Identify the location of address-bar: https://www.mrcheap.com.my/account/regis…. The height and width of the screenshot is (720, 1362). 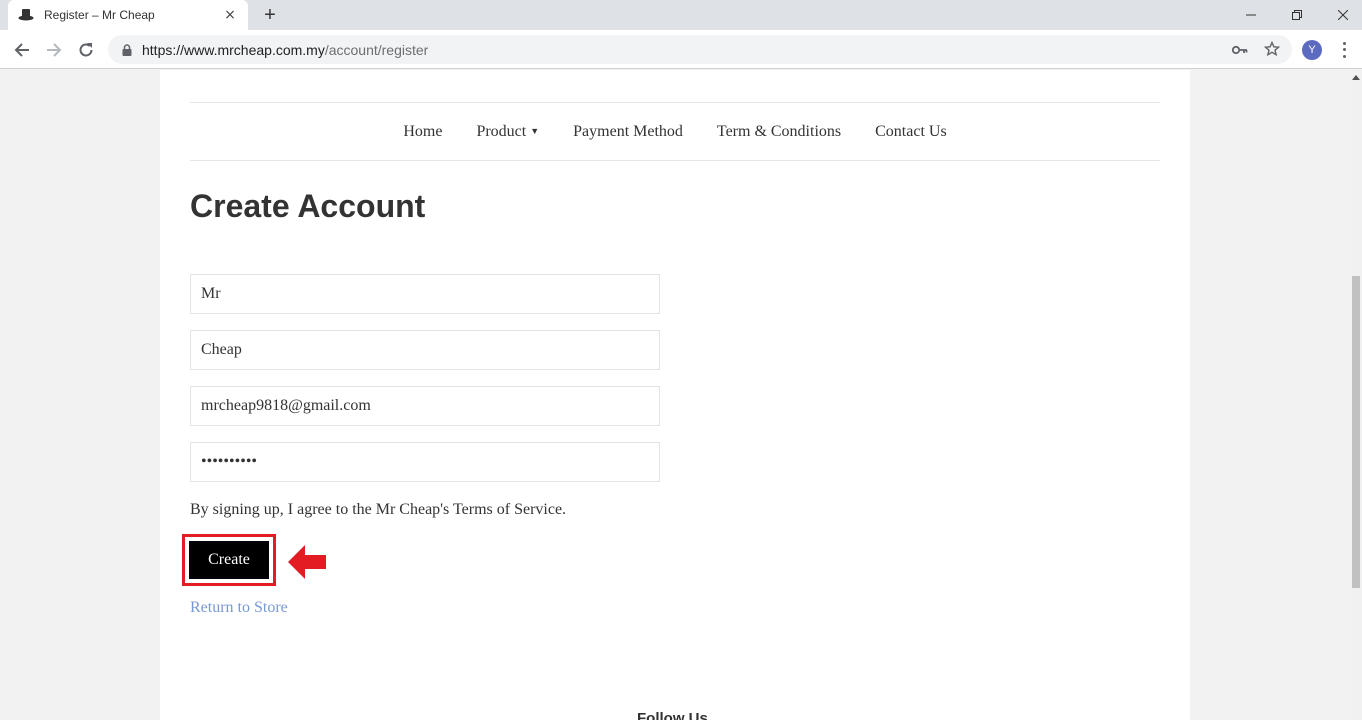
(700, 49).